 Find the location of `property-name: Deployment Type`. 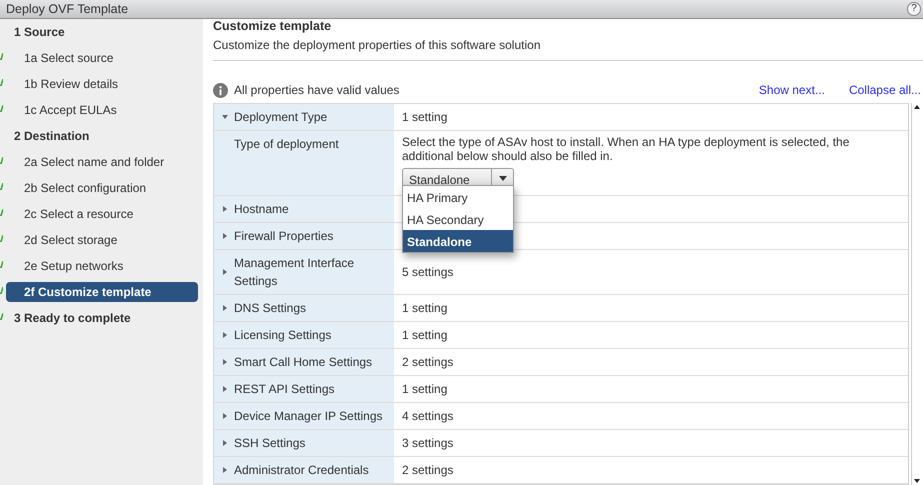

property-name: Deployment Type is located at coordinates (281, 117).